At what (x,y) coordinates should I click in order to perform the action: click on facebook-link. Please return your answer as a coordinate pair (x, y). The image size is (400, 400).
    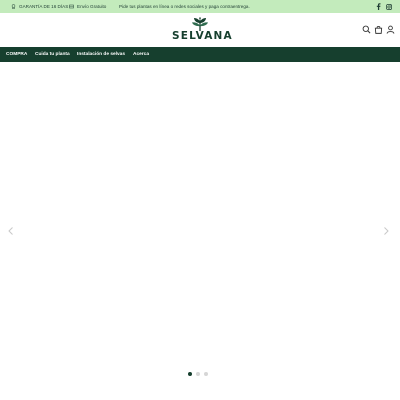
    Looking at the image, I should click on (378, 6).